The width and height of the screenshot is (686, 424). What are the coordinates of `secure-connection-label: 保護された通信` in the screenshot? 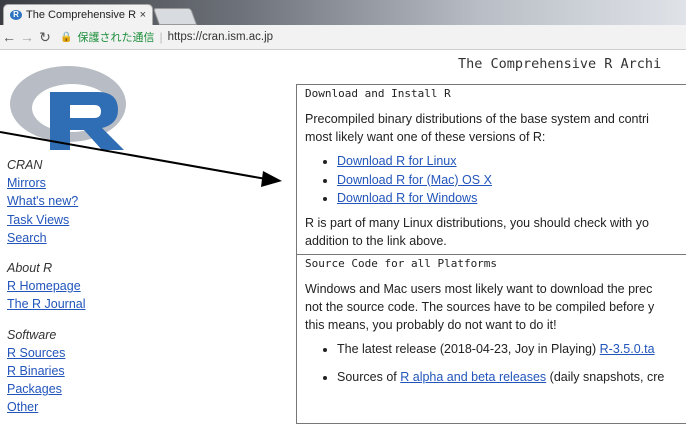 It's located at (116, 38).